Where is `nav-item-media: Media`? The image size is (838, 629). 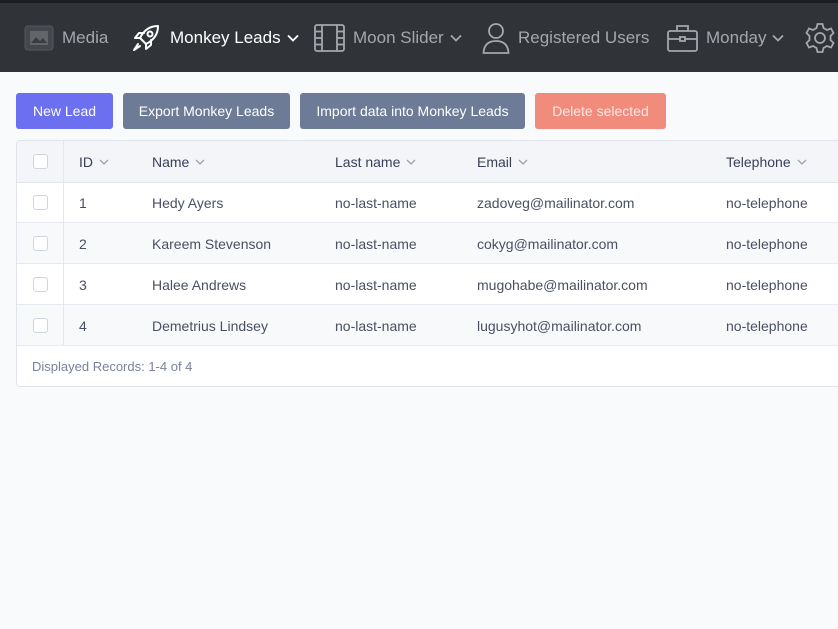 nav-item-media: Media is located at coordinates (66, 37).